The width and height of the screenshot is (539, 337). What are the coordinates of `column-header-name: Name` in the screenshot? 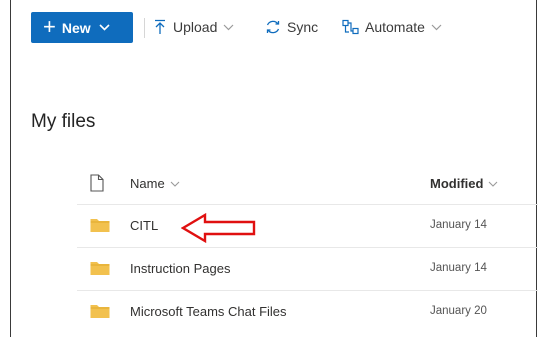 It's located at (155, 183).